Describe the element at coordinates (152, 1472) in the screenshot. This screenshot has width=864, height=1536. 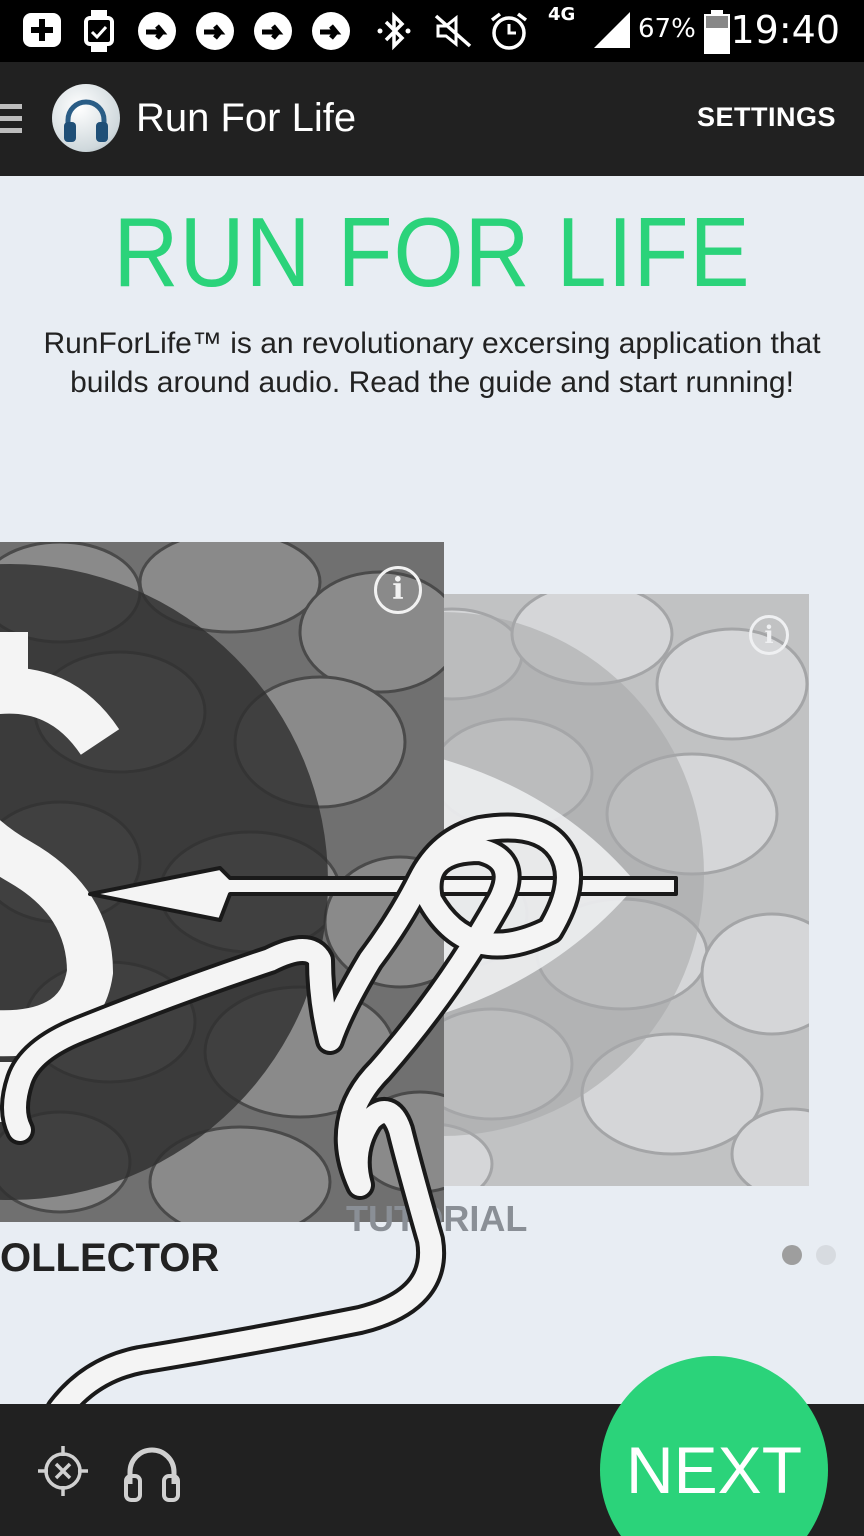
I see `headphones-icon` at that location.